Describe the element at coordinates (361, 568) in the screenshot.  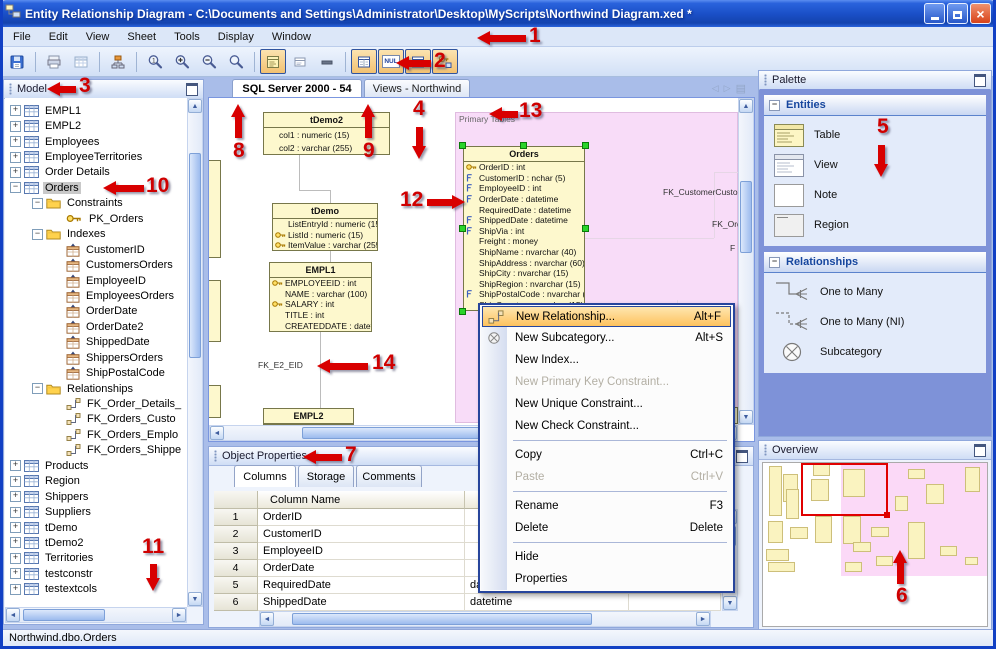
I see `column-name-cell: OrderDate` at that location.